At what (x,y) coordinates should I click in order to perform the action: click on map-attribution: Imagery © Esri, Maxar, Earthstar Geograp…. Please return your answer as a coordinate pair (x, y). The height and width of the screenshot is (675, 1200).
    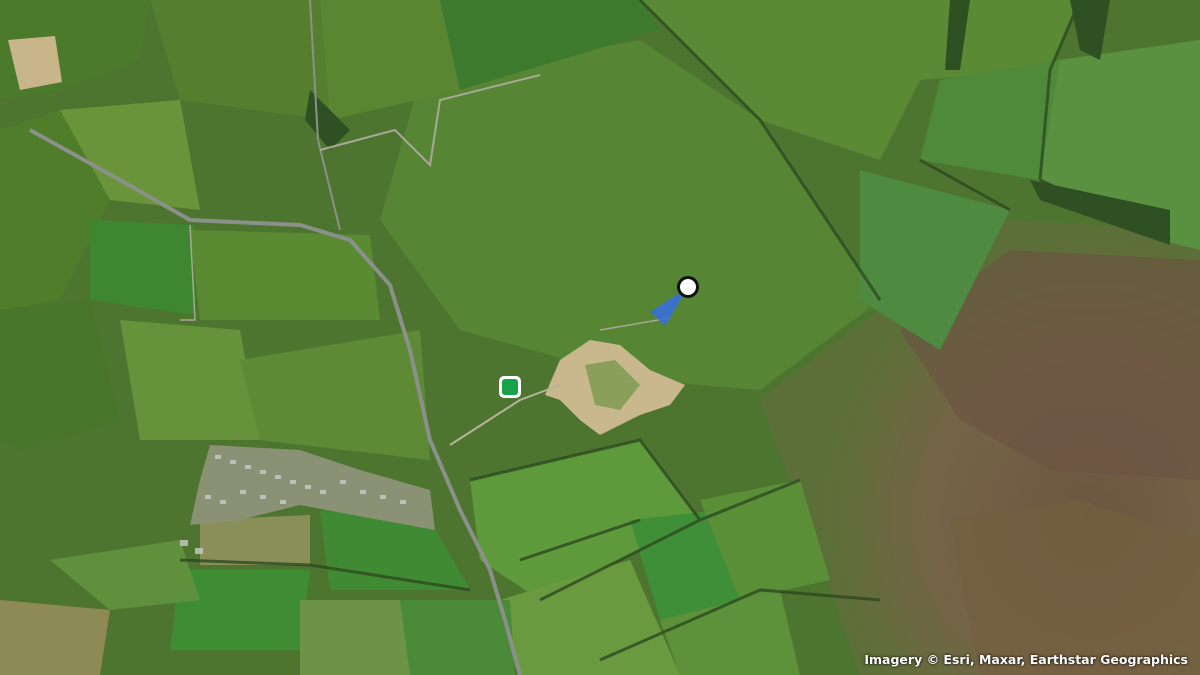
    Looking at the image, I should click on (1026, 659).